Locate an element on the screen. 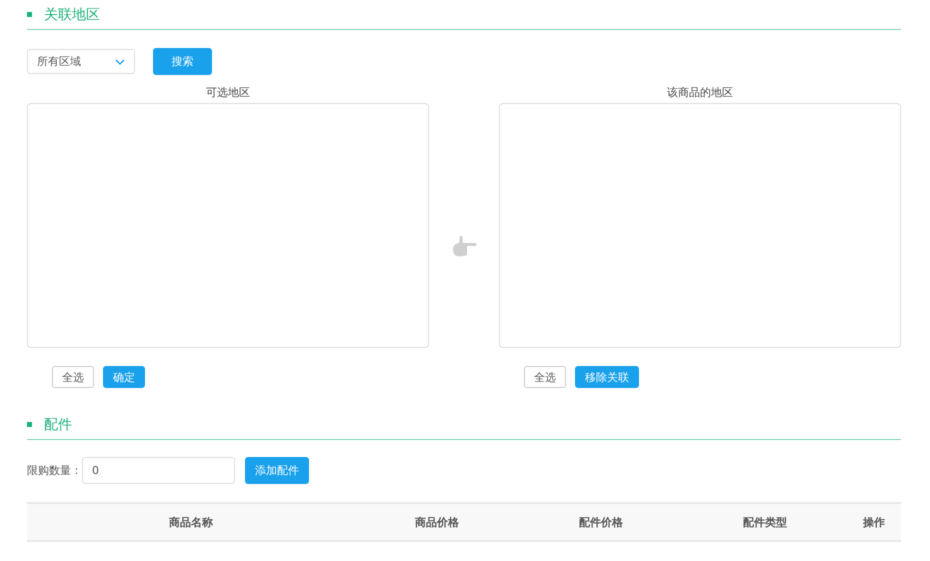  panel-title: 可选地区 is located at coordinates (228, 93).